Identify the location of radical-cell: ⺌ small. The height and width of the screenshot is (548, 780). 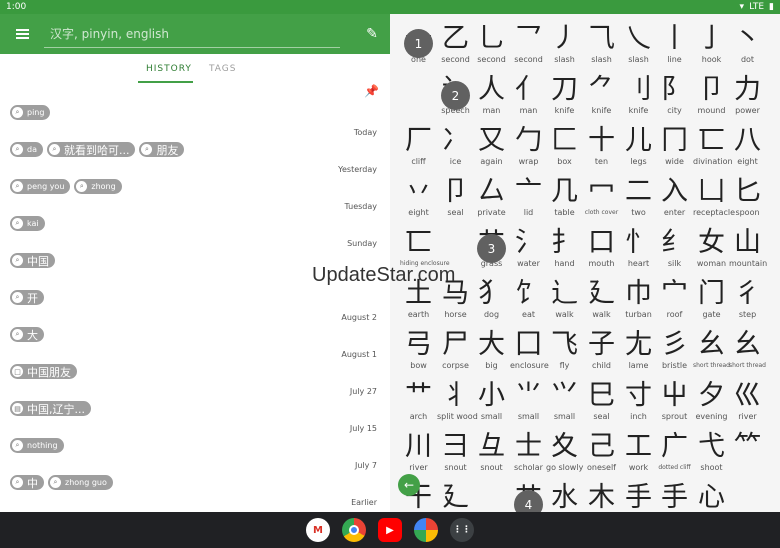
(528, 404).